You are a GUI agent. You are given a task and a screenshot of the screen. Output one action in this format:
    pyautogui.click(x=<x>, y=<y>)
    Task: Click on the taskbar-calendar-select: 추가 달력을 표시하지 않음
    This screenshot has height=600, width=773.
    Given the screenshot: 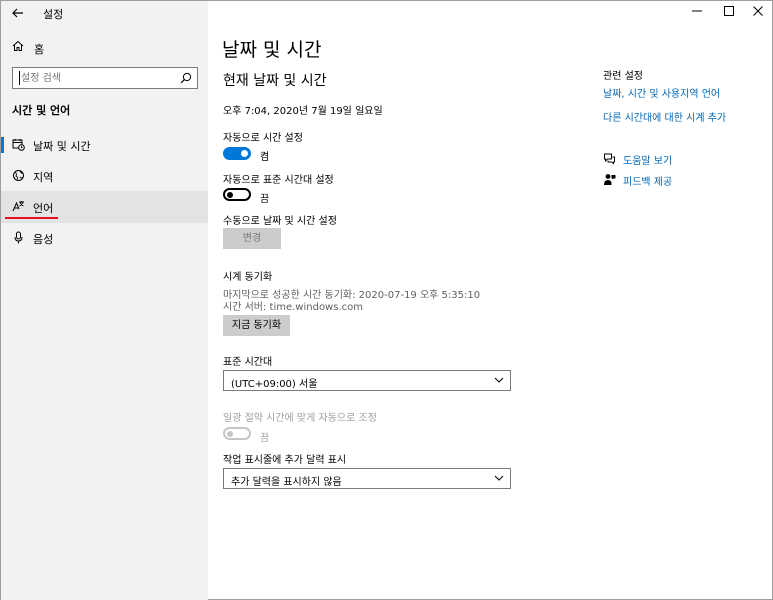 What is the action you would take?
    pyautogui.click(x=367, y=478)
    